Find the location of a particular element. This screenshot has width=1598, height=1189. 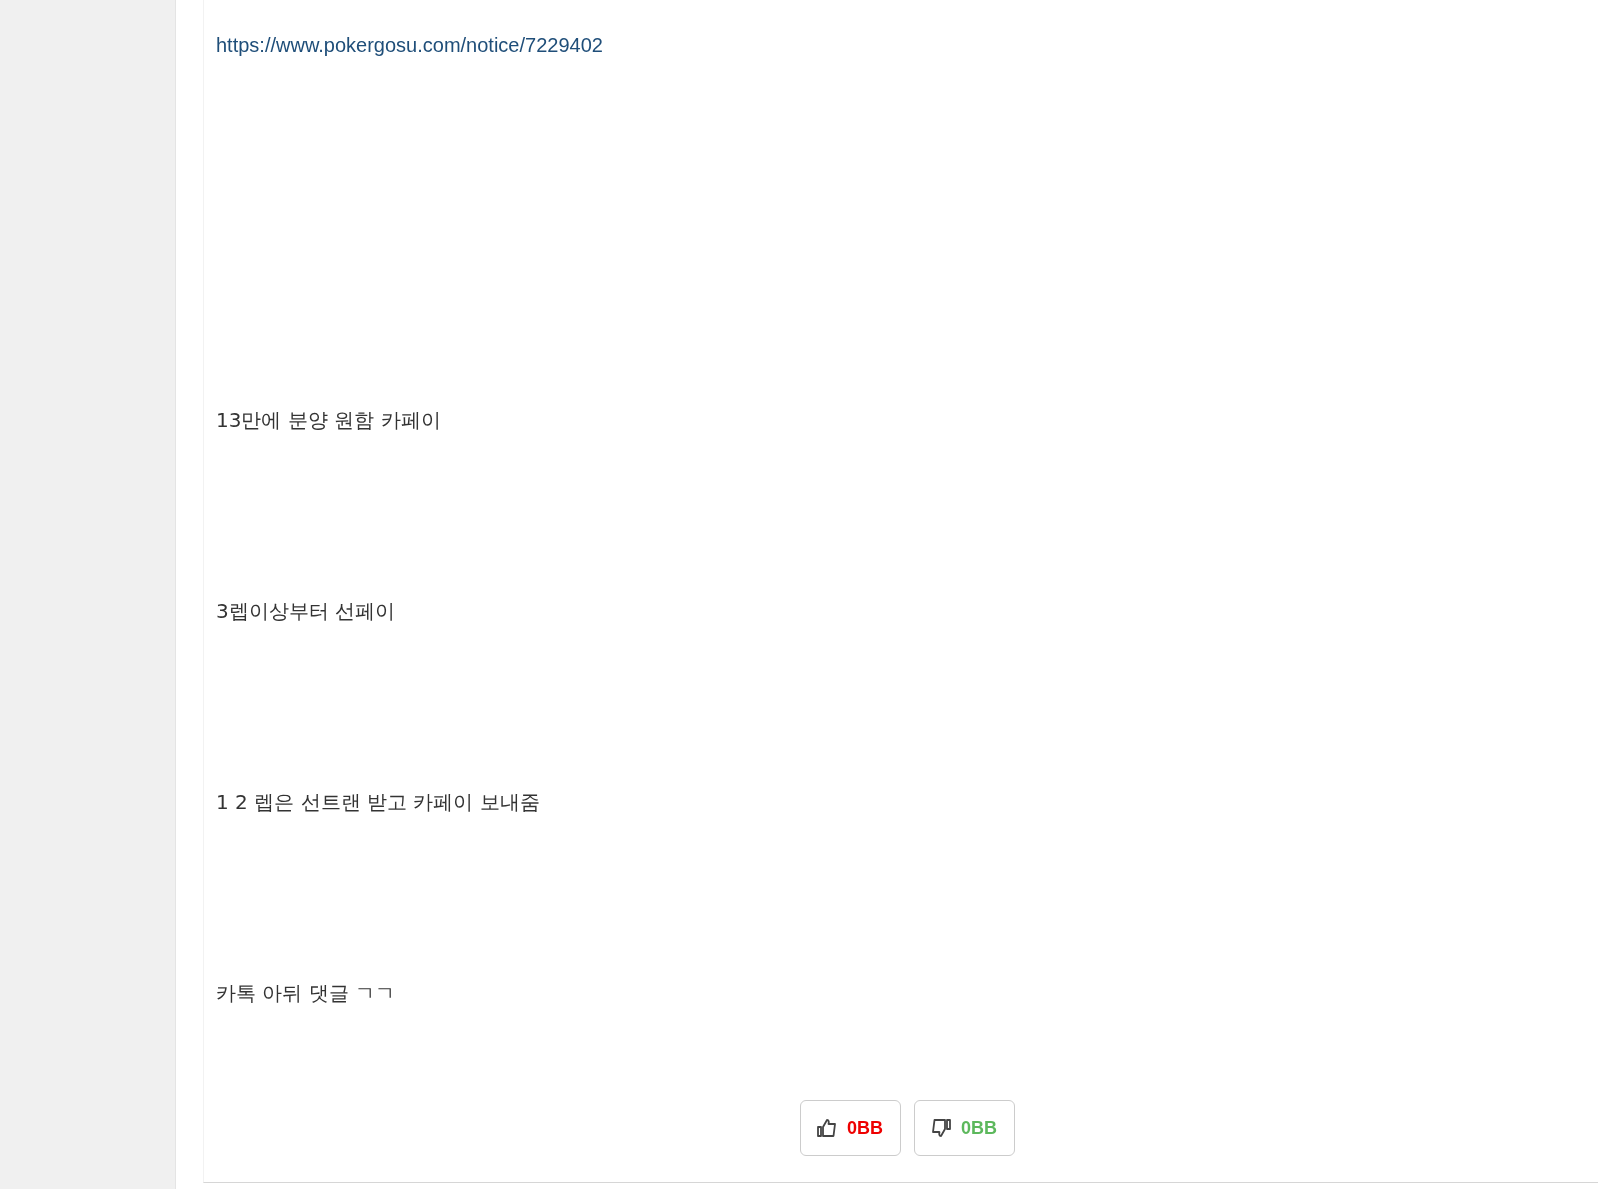

thumbs-down-icon is located at coordinates (941, 1128).